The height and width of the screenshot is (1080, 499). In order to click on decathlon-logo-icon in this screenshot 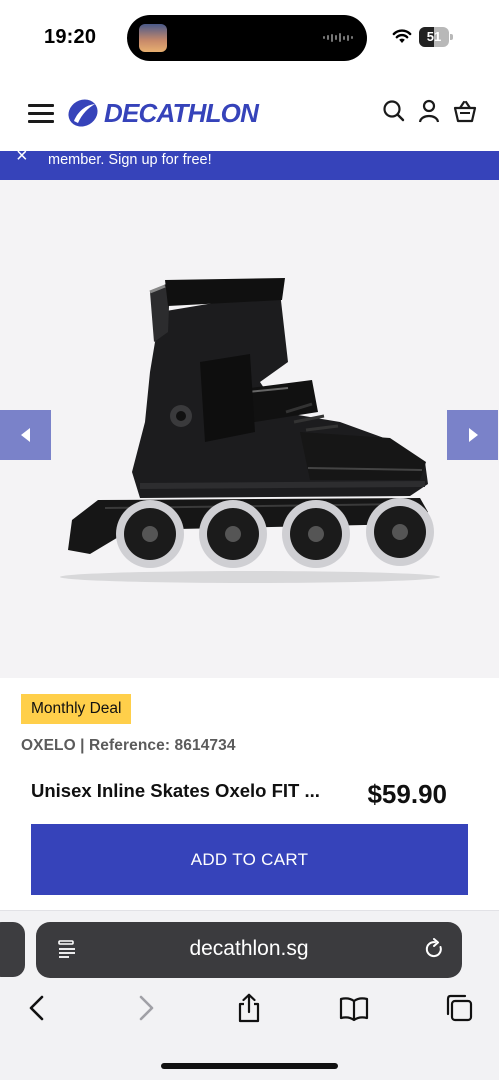, I will do `click(83, 113)`.